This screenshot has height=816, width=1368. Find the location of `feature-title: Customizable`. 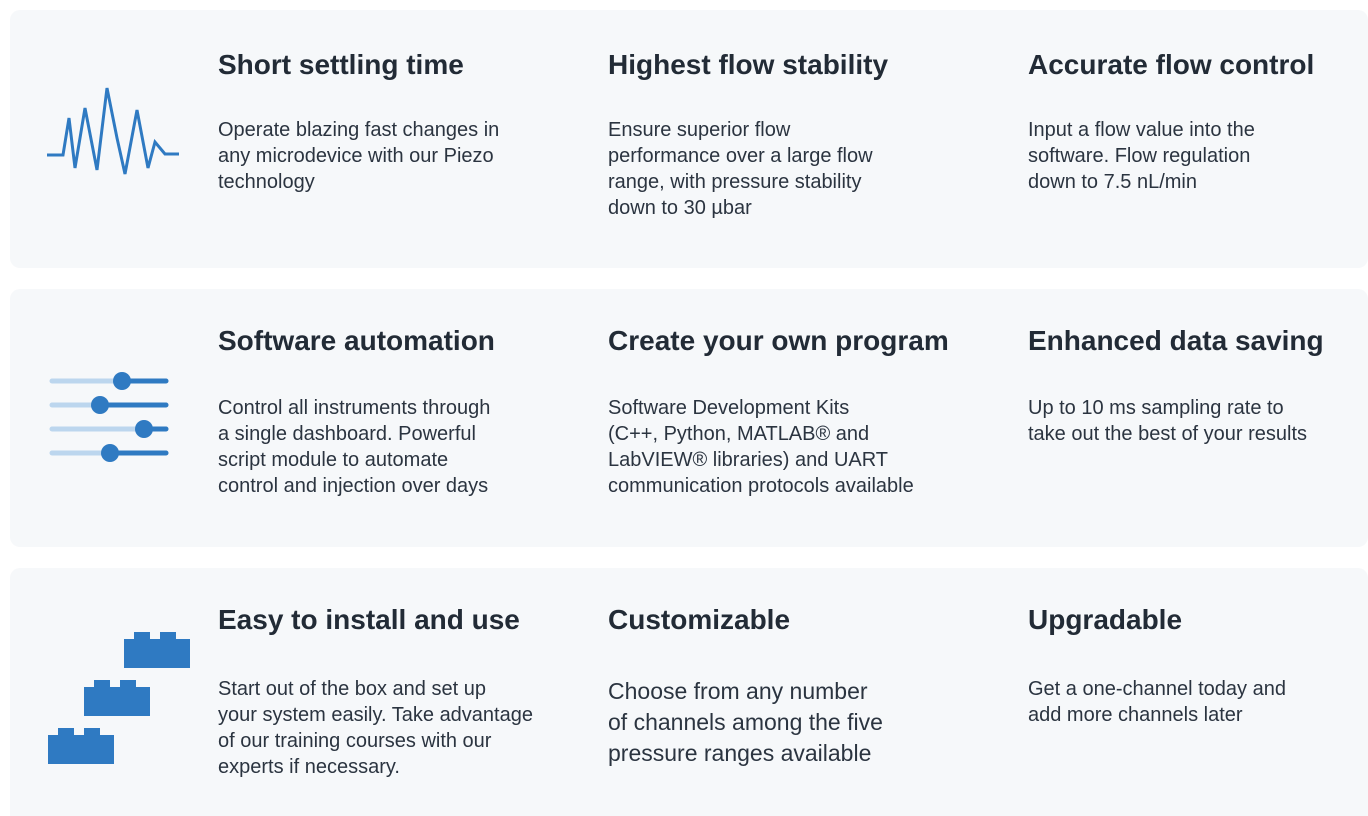

feature-title: Customizable is located at coordinates (699, 619).